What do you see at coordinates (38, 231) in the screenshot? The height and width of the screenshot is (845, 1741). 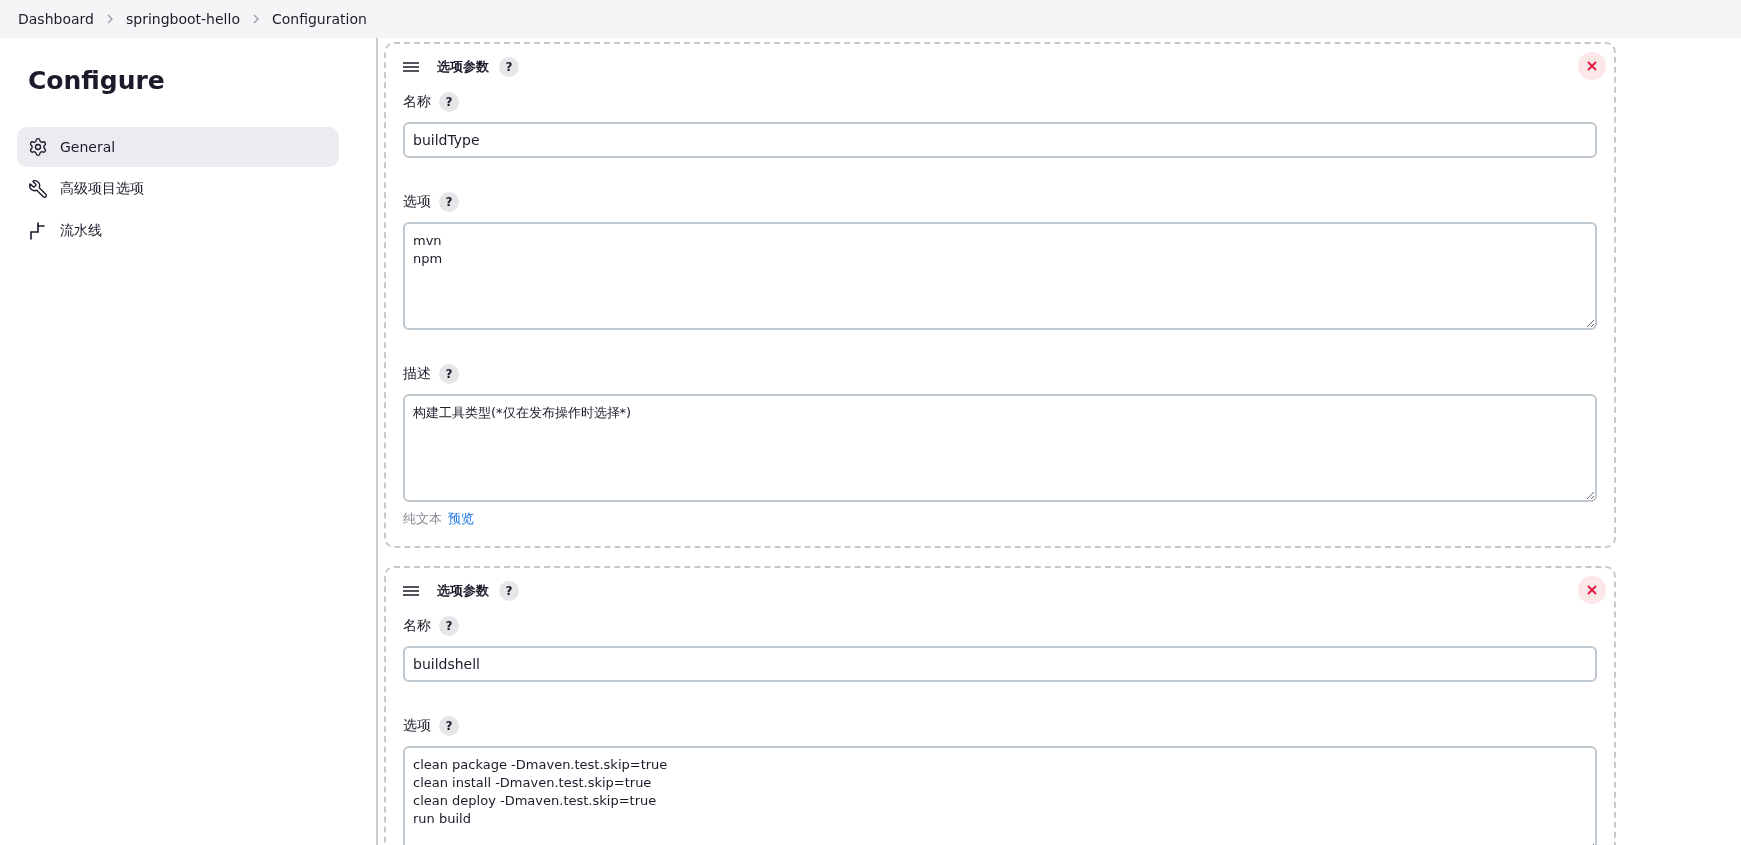 I see `pipeline-icon` at bounding box center [38, 231].